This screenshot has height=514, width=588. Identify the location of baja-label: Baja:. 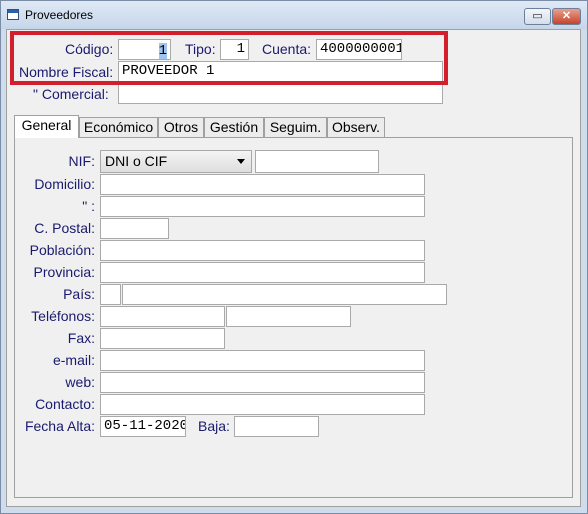
(214, 426).